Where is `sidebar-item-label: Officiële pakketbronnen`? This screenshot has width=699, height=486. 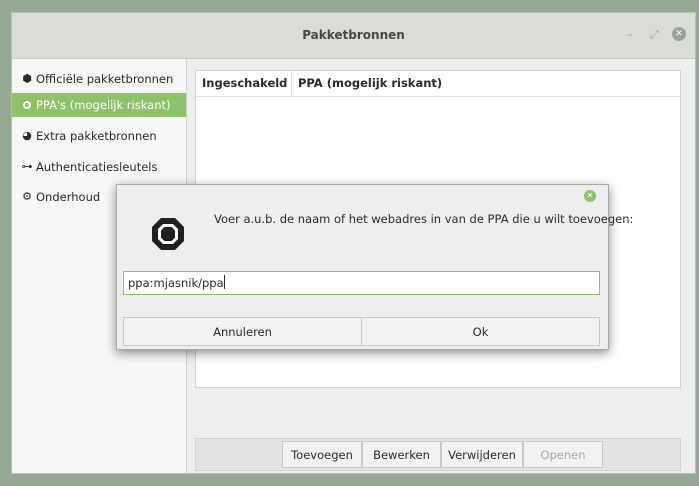
sidebar-item-label: Officiële pakketbronnen is located at coordinates (105, 79).